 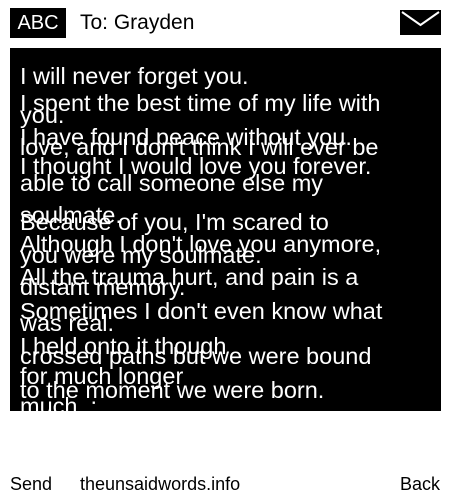 I want to click on message-line: able to call someone else my, so click(x=172, y=183).